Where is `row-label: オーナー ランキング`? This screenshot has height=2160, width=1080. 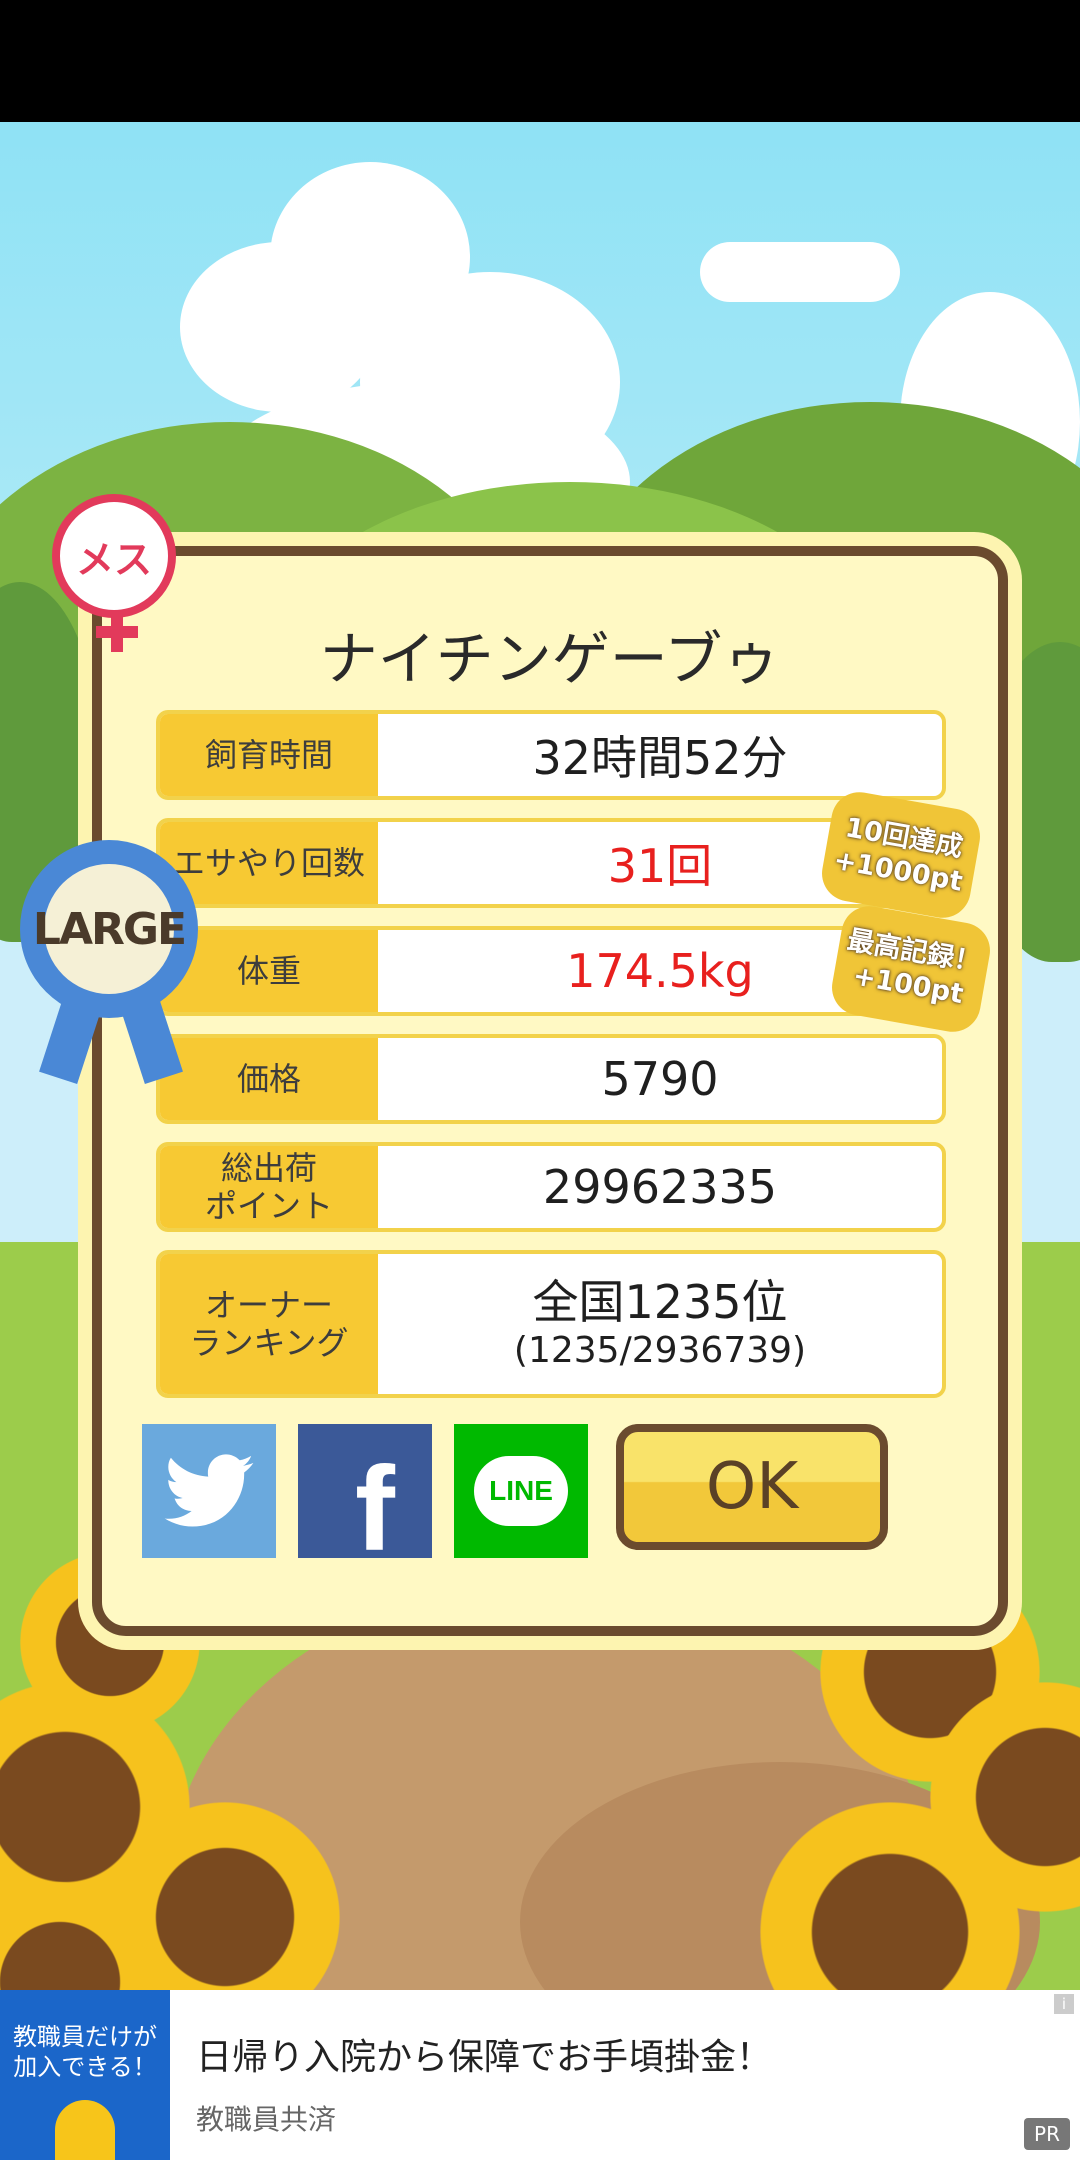
row-label: オーナー ランキング is located at coordinates (269, 1324).